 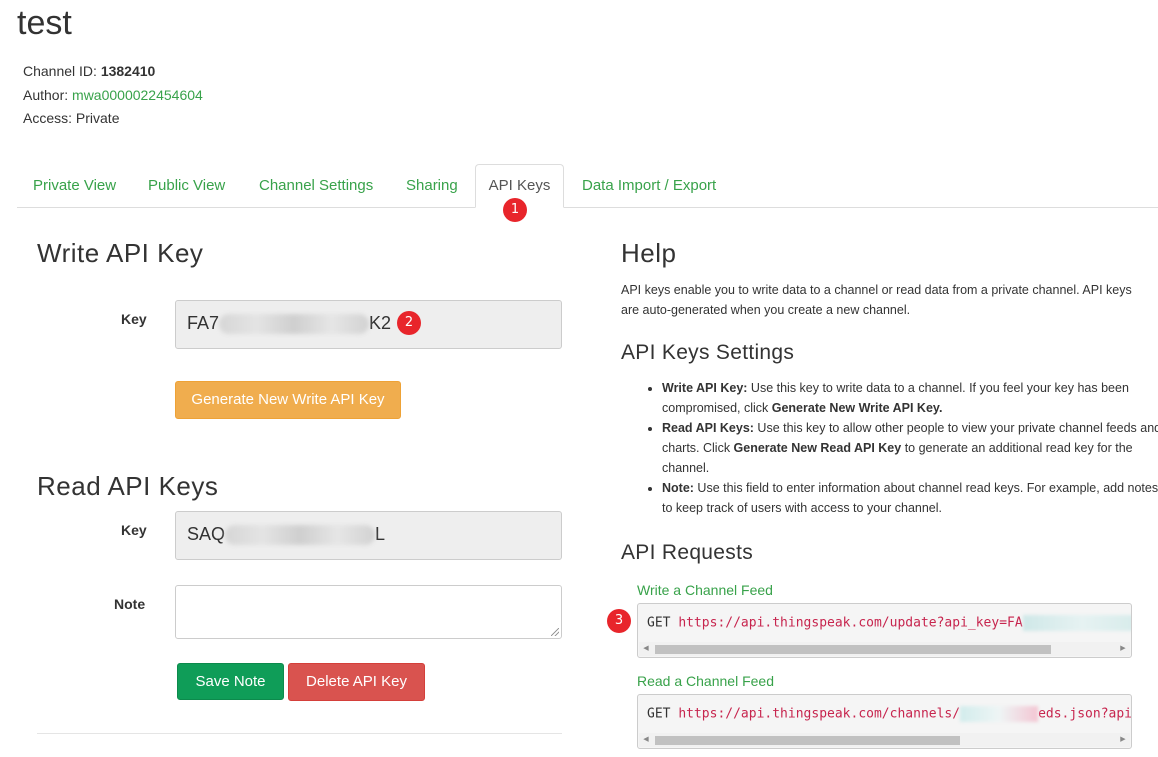 What do you see at coordinates (678, 488) in the screenshot?
I see `list-term: Note:` at bounding box center [678, 488].